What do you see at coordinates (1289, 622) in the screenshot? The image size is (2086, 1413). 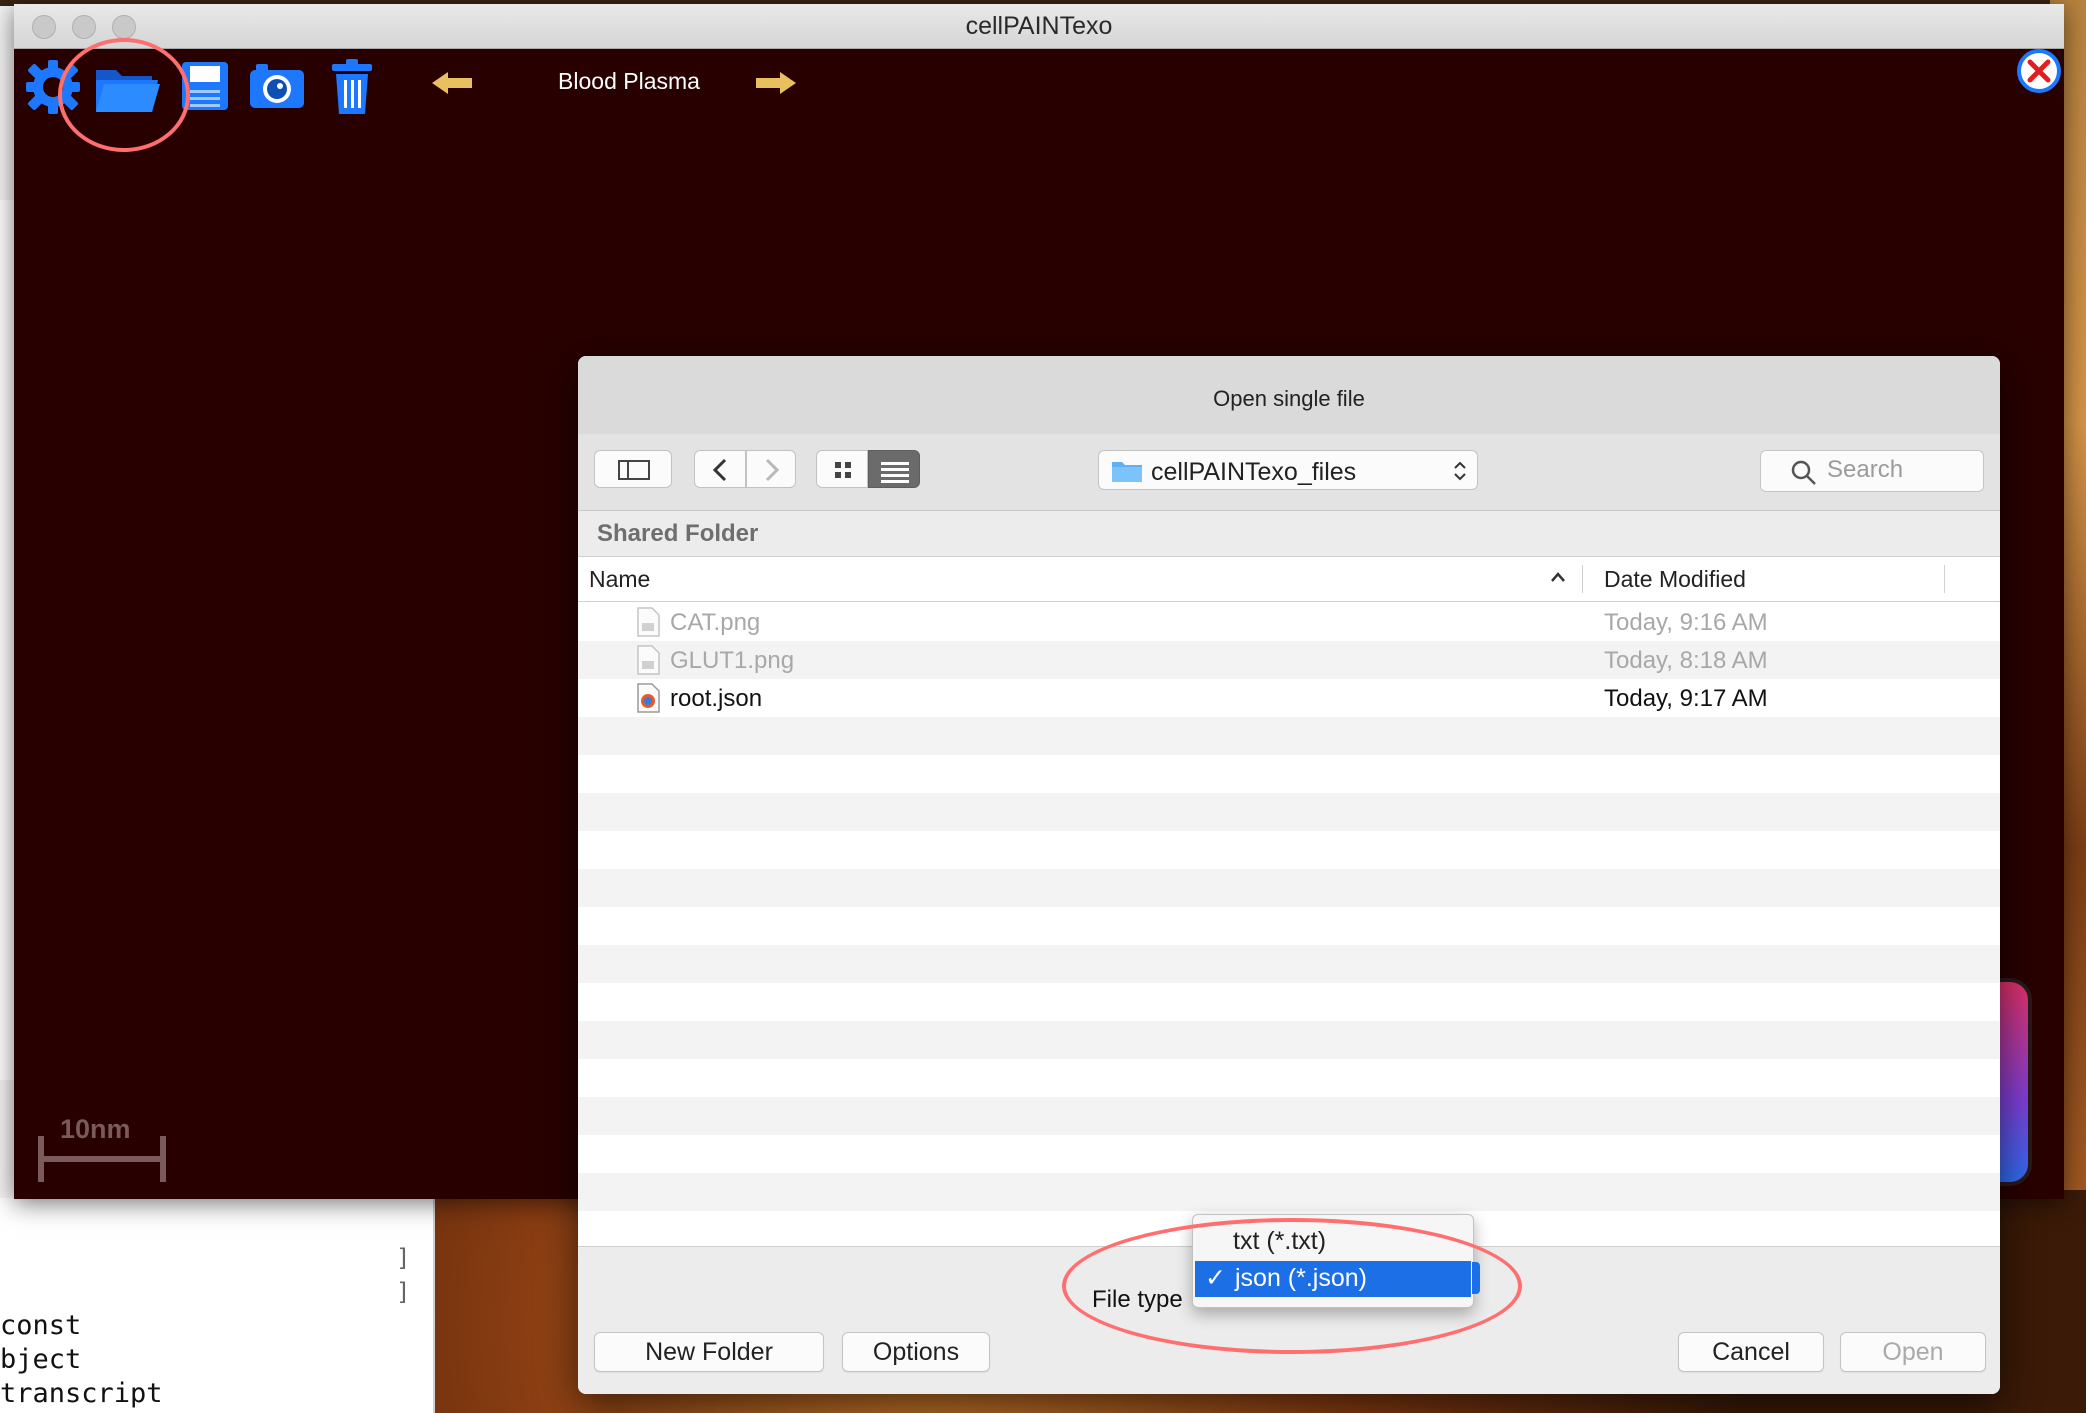 I see `file-row: CAT.png Today, 9:16 AM` at bounding box center [1289, 622].